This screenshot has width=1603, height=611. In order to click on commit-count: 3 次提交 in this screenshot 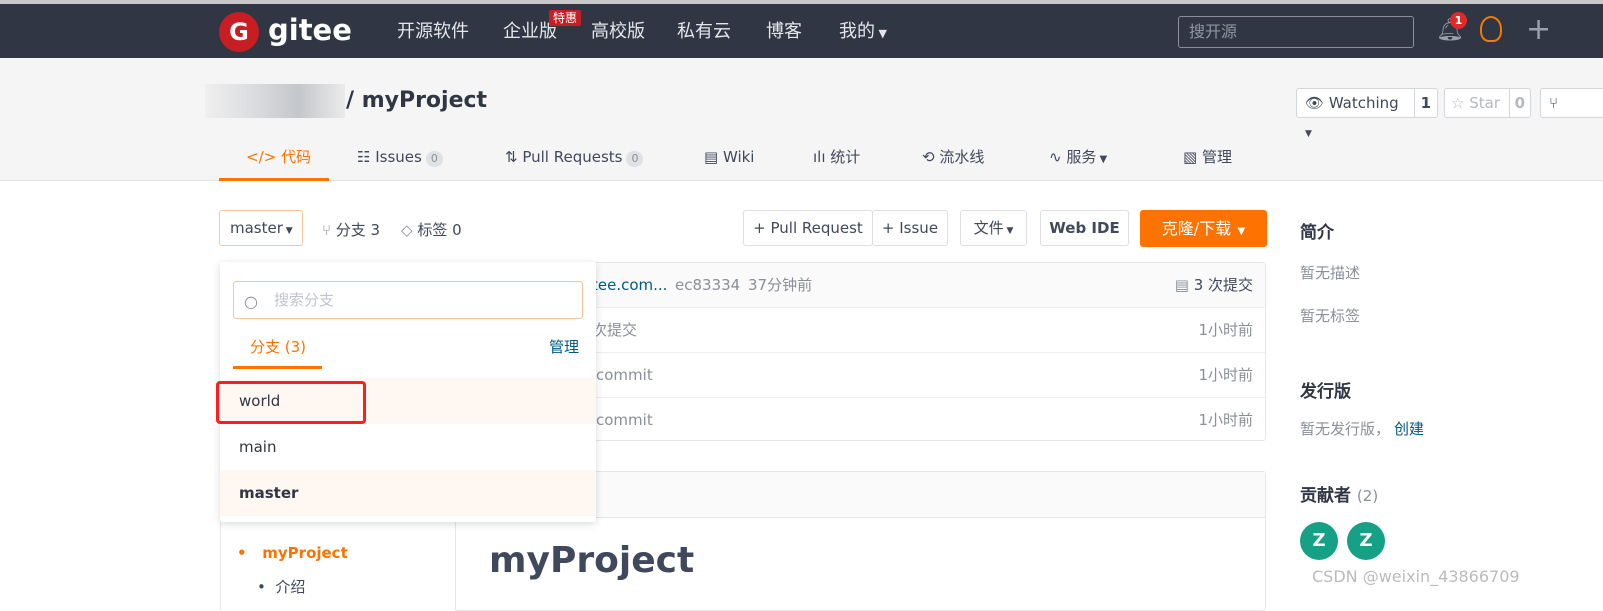, I will do `click(1223, 285)`.